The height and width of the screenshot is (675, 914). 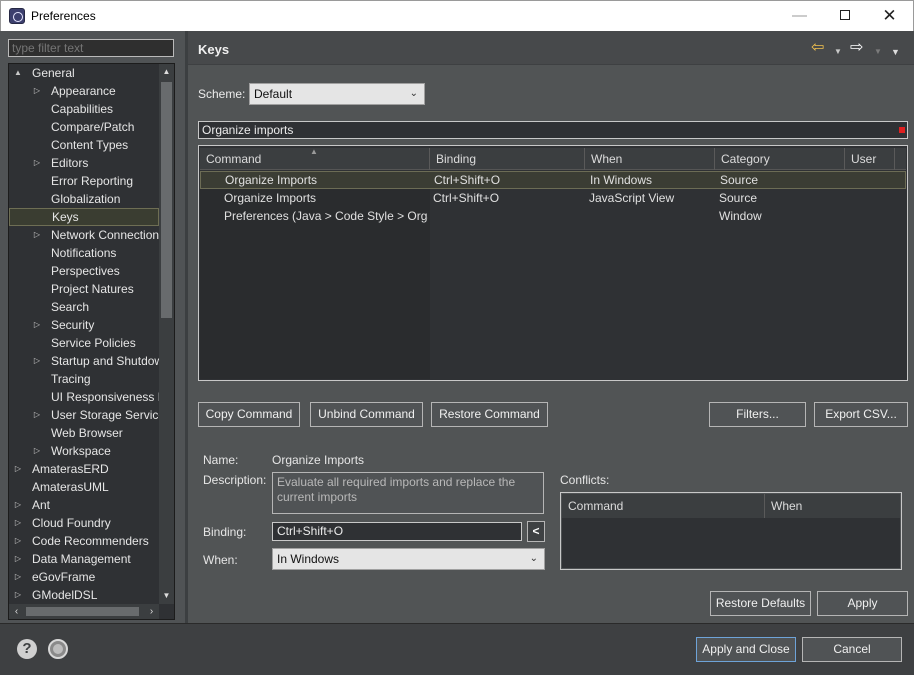 What do you see at coordinates (621, 180) in the screenshot?
I see `cell-when: In Windows` at bounding box center [621, 180].